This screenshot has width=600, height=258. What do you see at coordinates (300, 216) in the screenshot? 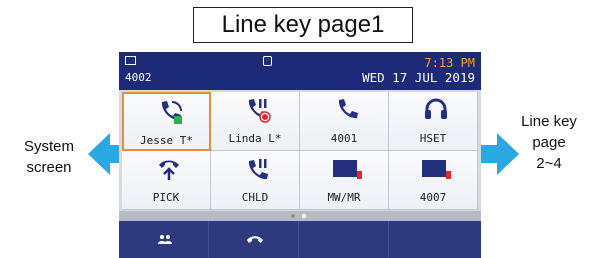
I see `page-indicator` at bounding box center [300, 216].